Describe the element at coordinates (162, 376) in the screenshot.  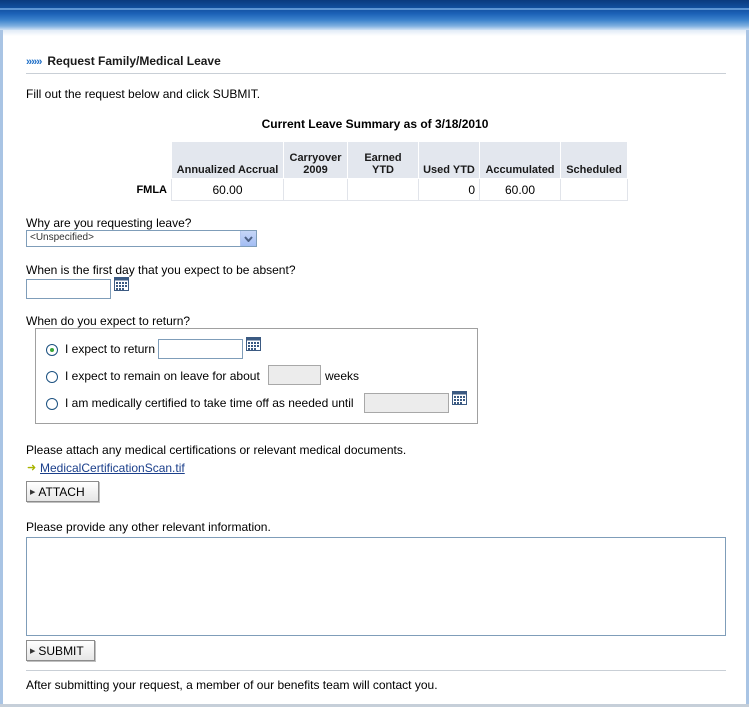
I see `remain-weeks-label: I expect to remain on leave for about` at that location.